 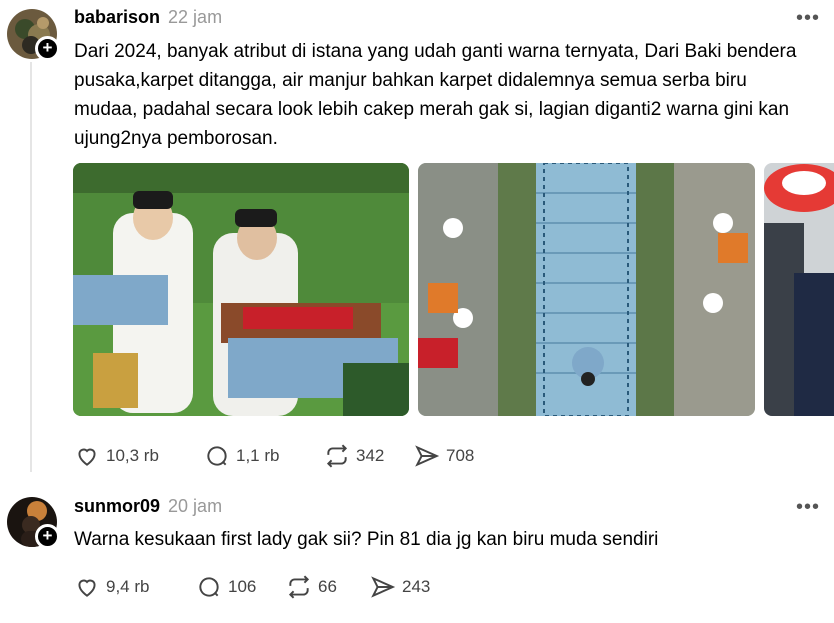 I want to click on partial-photo, so click(x=799, y=289).